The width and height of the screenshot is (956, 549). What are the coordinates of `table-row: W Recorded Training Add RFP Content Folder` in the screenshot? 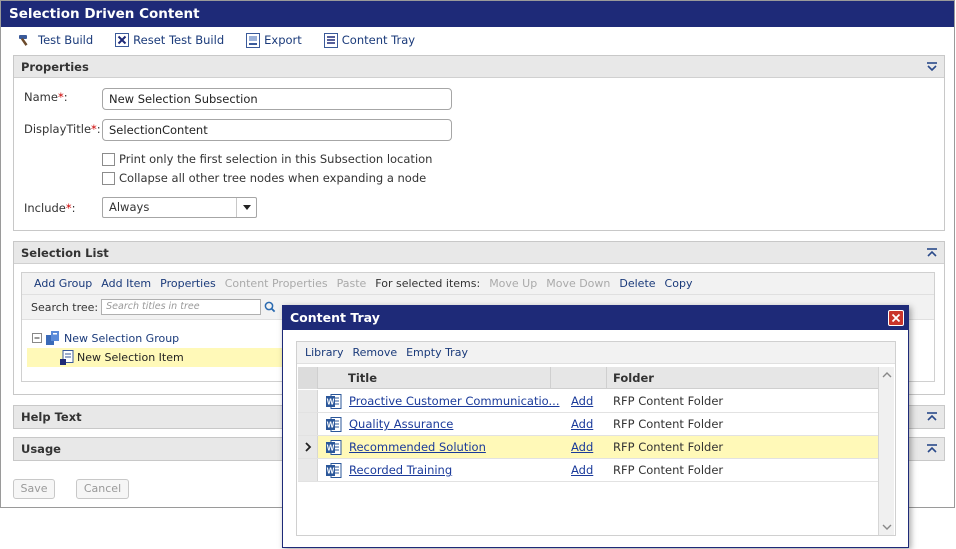 It's located at (590, 470).